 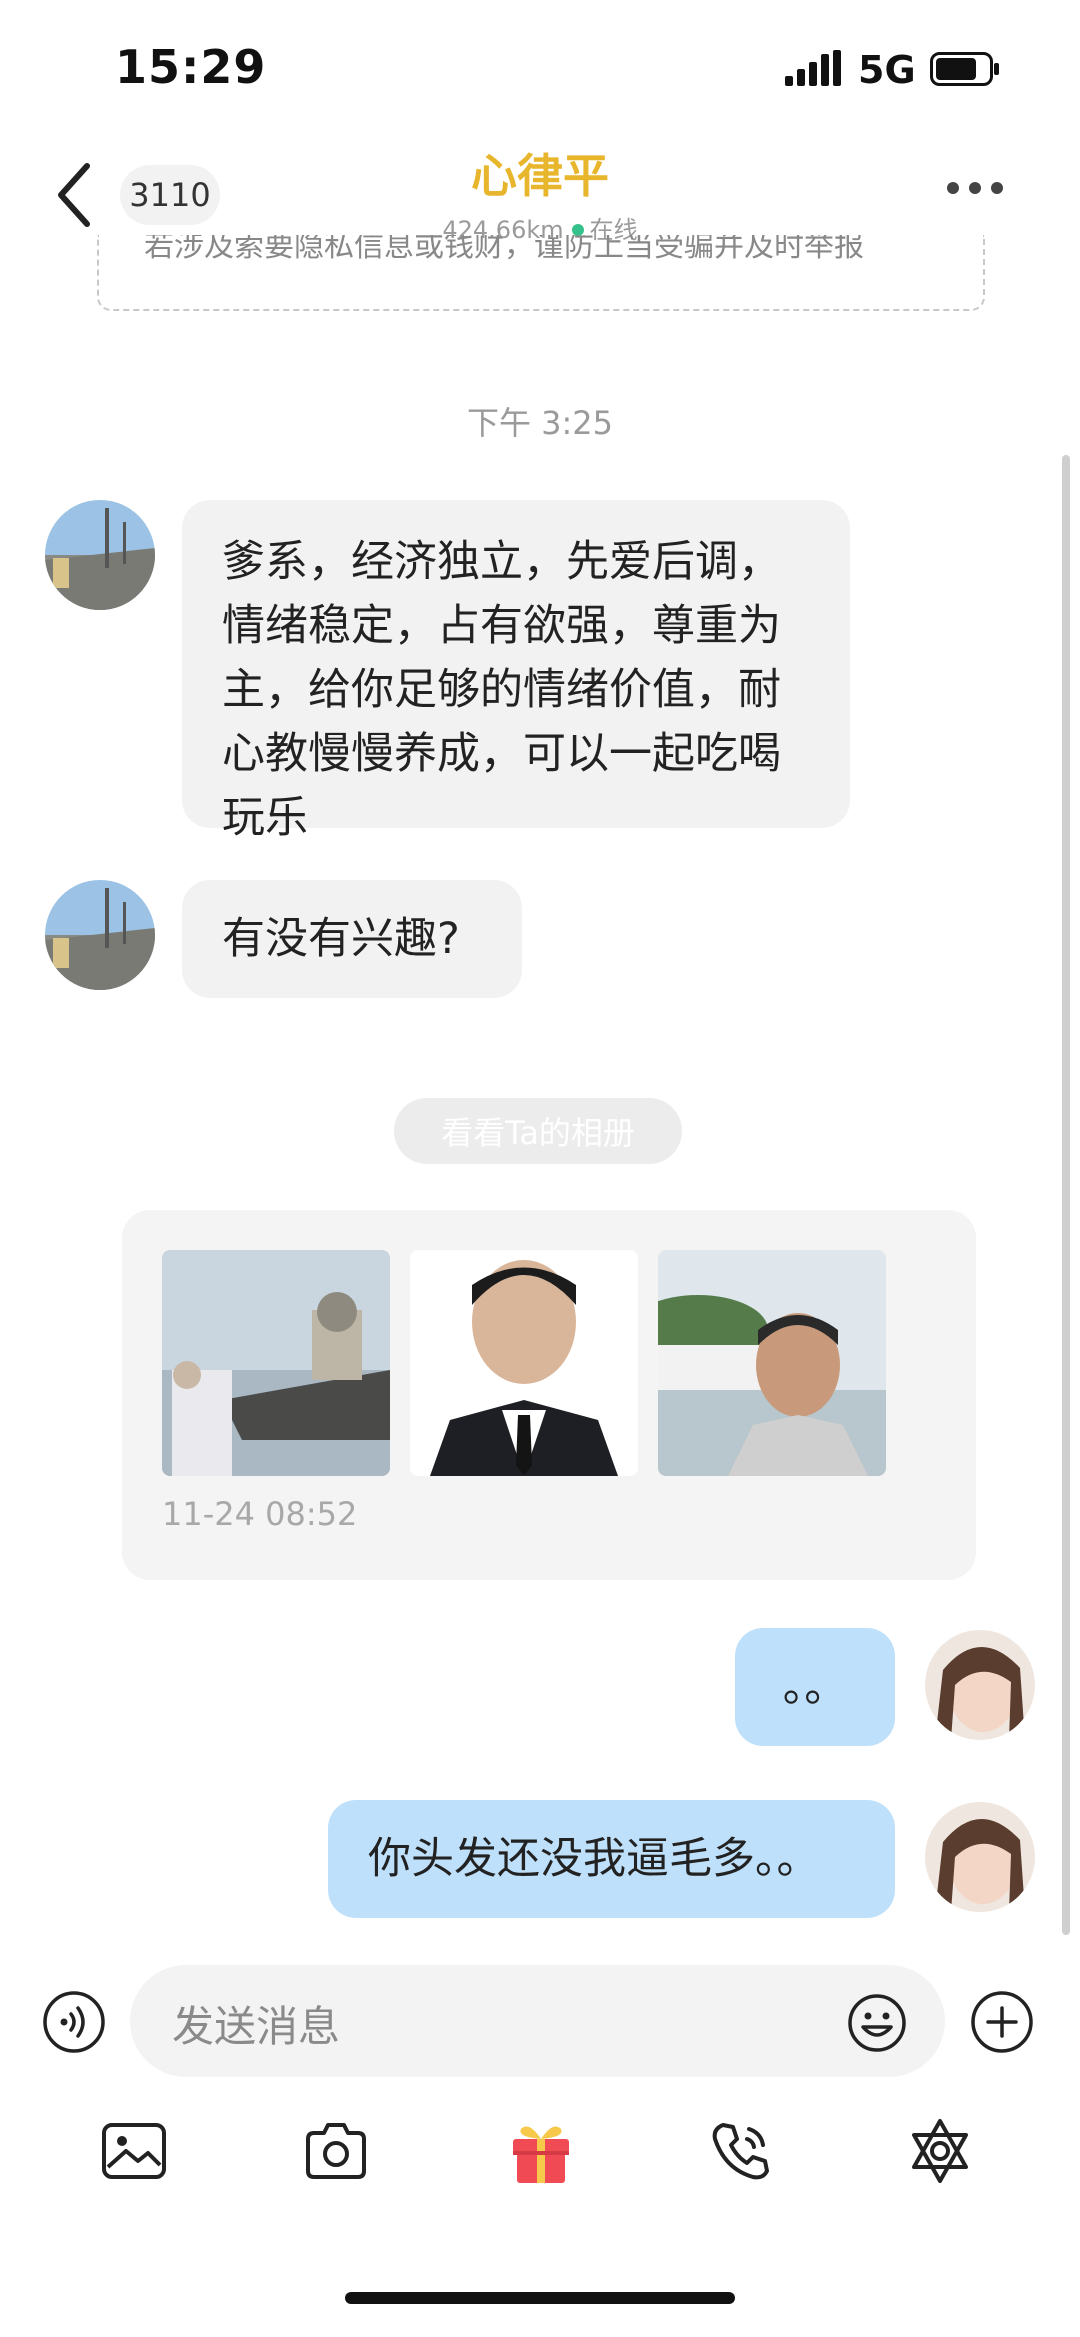 I want to click on add-attachment-icon, so click(x=1002, y=2022).